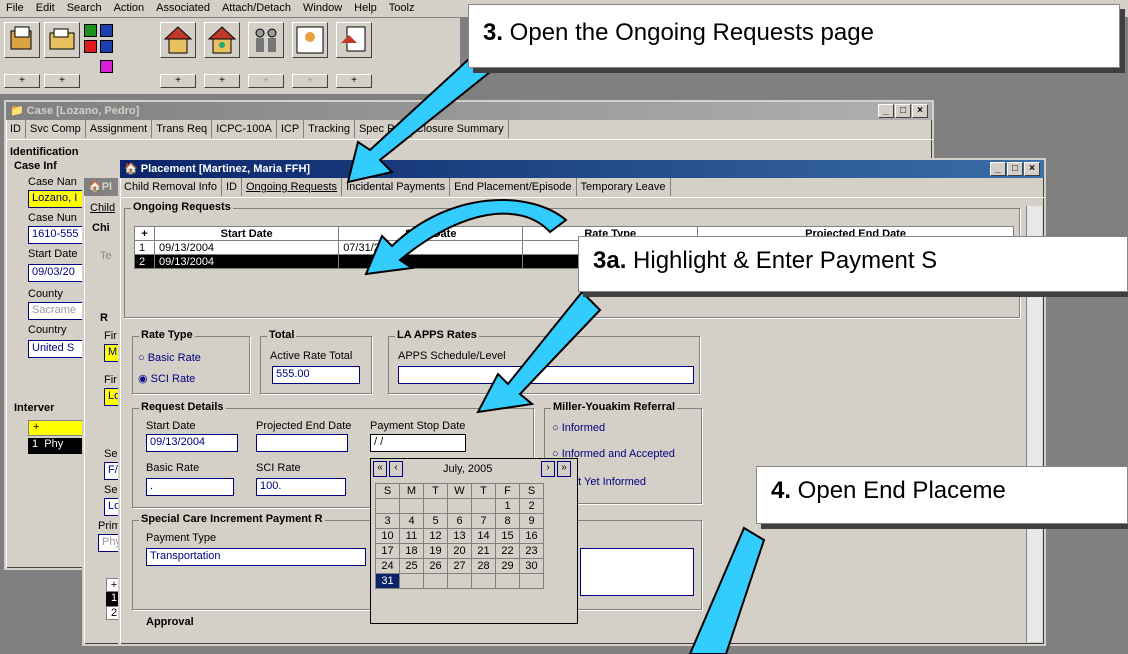  What do you see at coordinates (794, 36) in the screenshot?
I see `callout-step-3: 3. Open the Ongoing Requests page` at bounding box center [794, 36].